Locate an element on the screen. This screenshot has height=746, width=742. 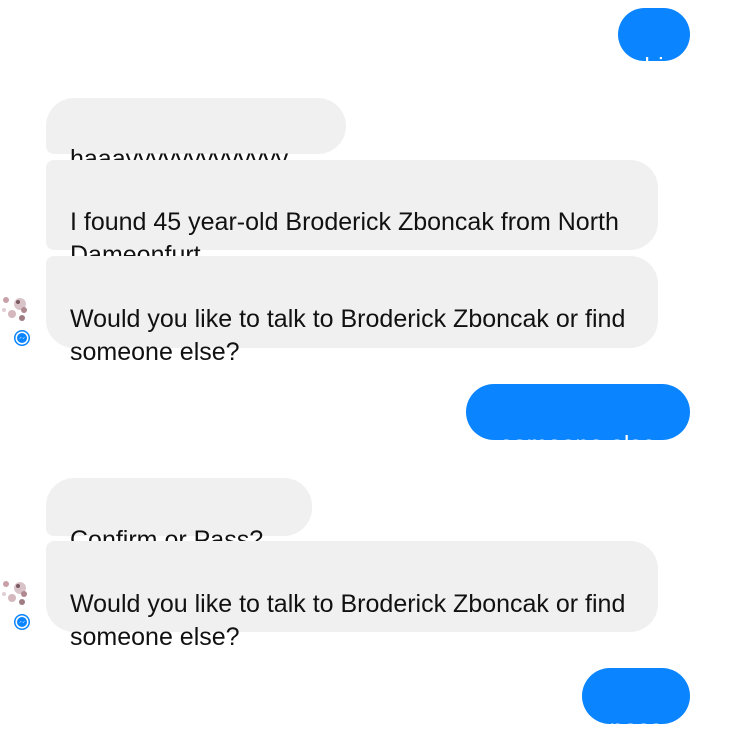
message-text: someone else is located at coordinates (578, 445).